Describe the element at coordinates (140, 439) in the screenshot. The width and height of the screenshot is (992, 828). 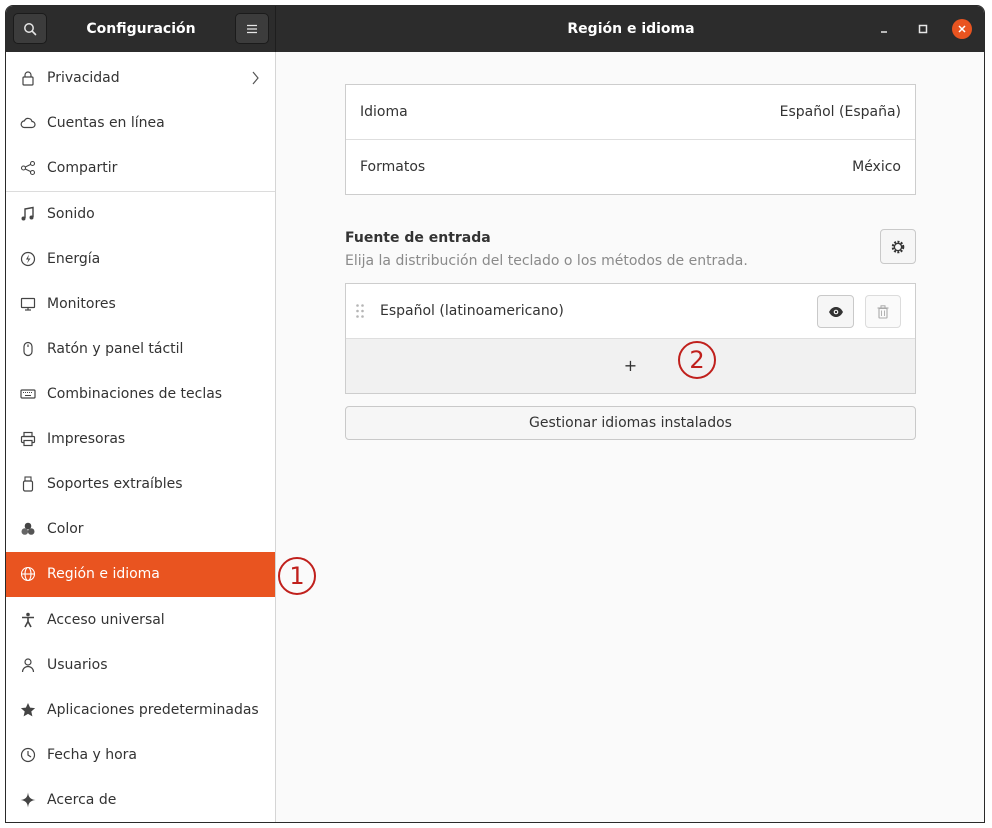
I see `sidebar-item-printers: Impresoras` at that location.